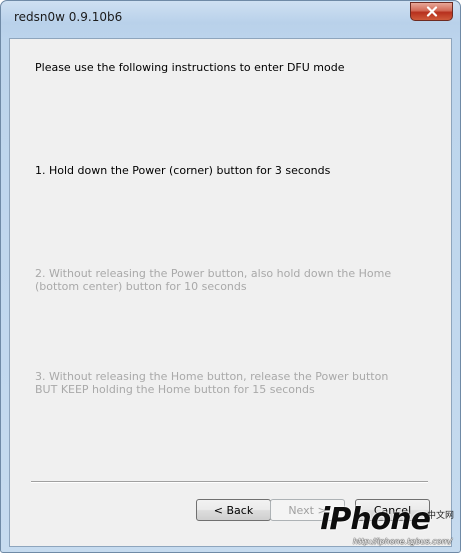 Image resolution: width=461 pixels, height=553 pixels. I want to click on watermark-url: http://iphone.tgbus.com/, so click(402, 541).